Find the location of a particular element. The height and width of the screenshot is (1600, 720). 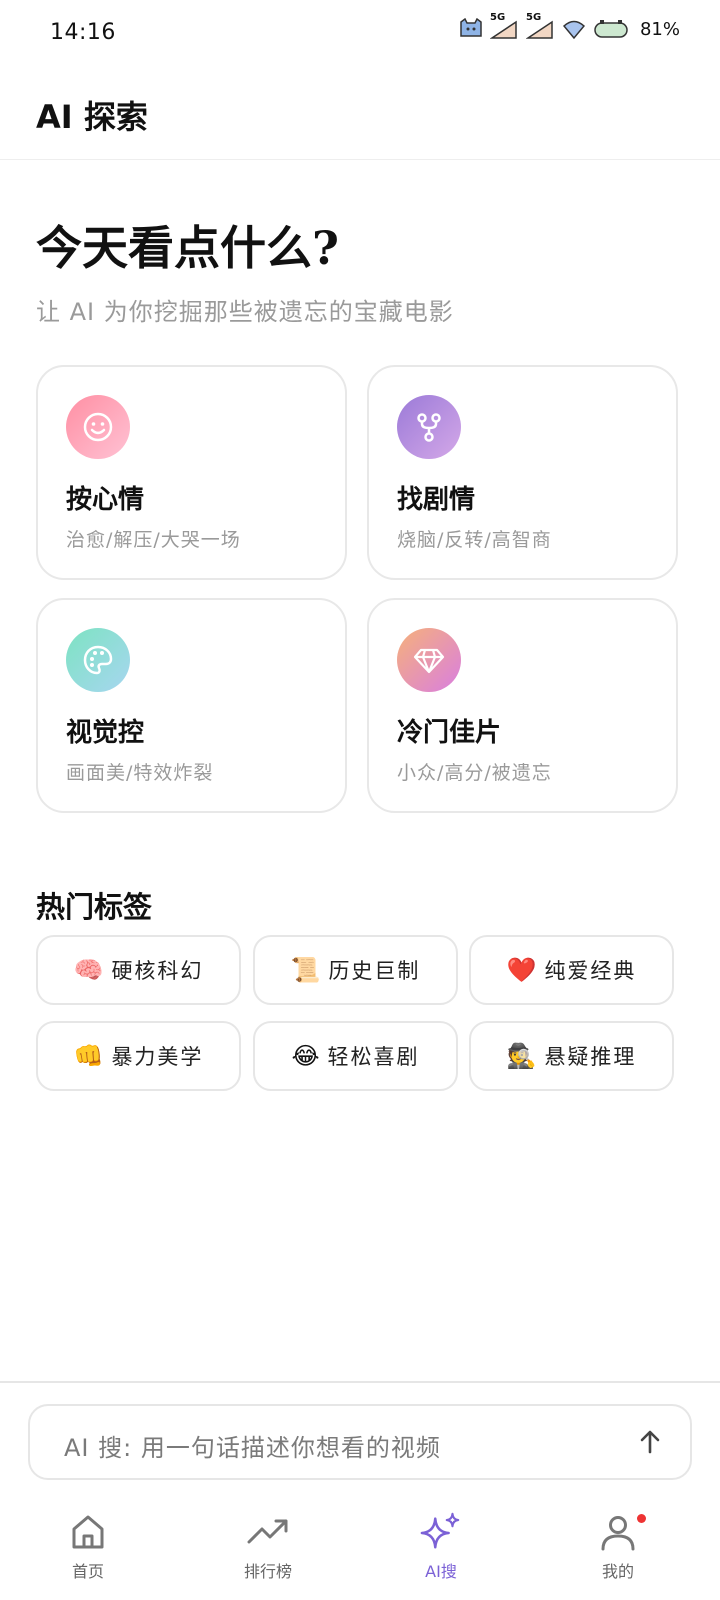

wifi-icon is located at coordinates (574, 29).